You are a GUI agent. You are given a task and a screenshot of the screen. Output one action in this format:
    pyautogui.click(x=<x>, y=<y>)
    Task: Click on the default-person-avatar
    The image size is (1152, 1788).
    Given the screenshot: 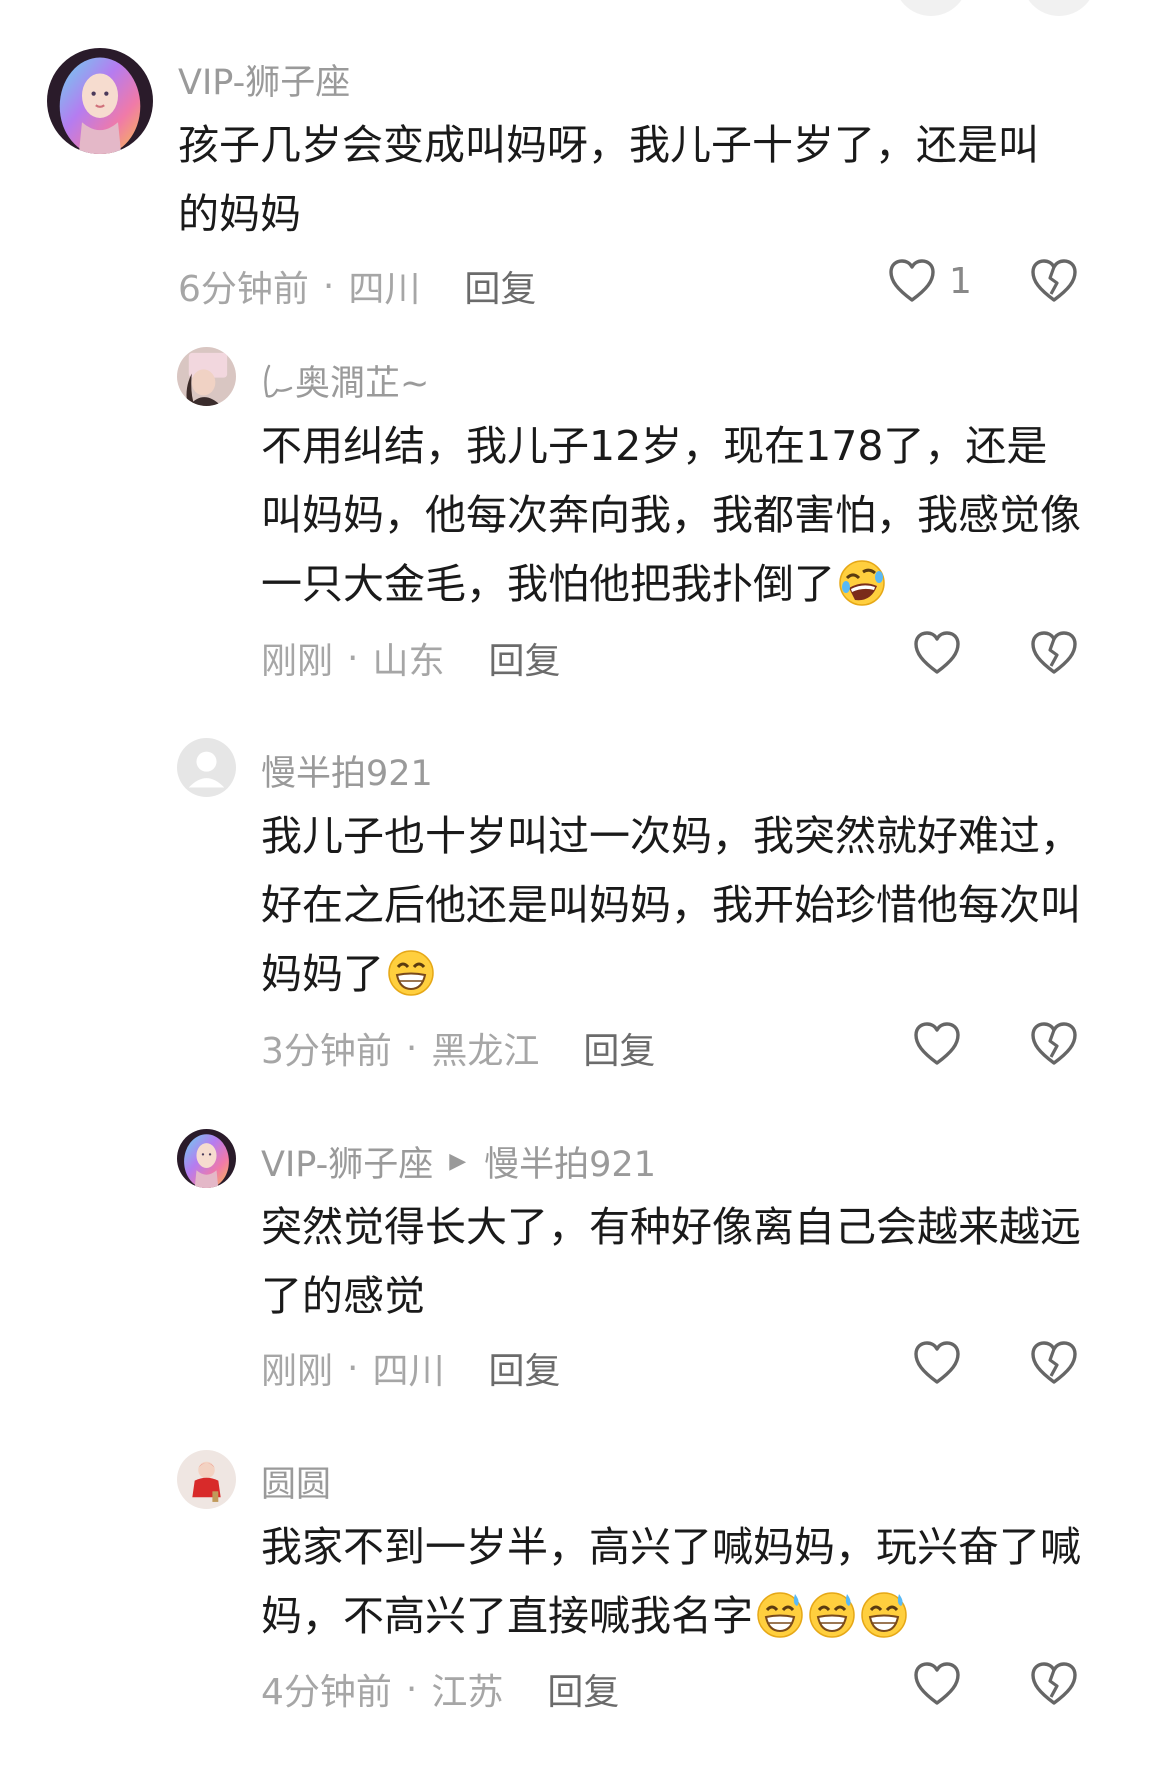 What is the action you would take?
    pyautogui.click(x=206, y=767)
    